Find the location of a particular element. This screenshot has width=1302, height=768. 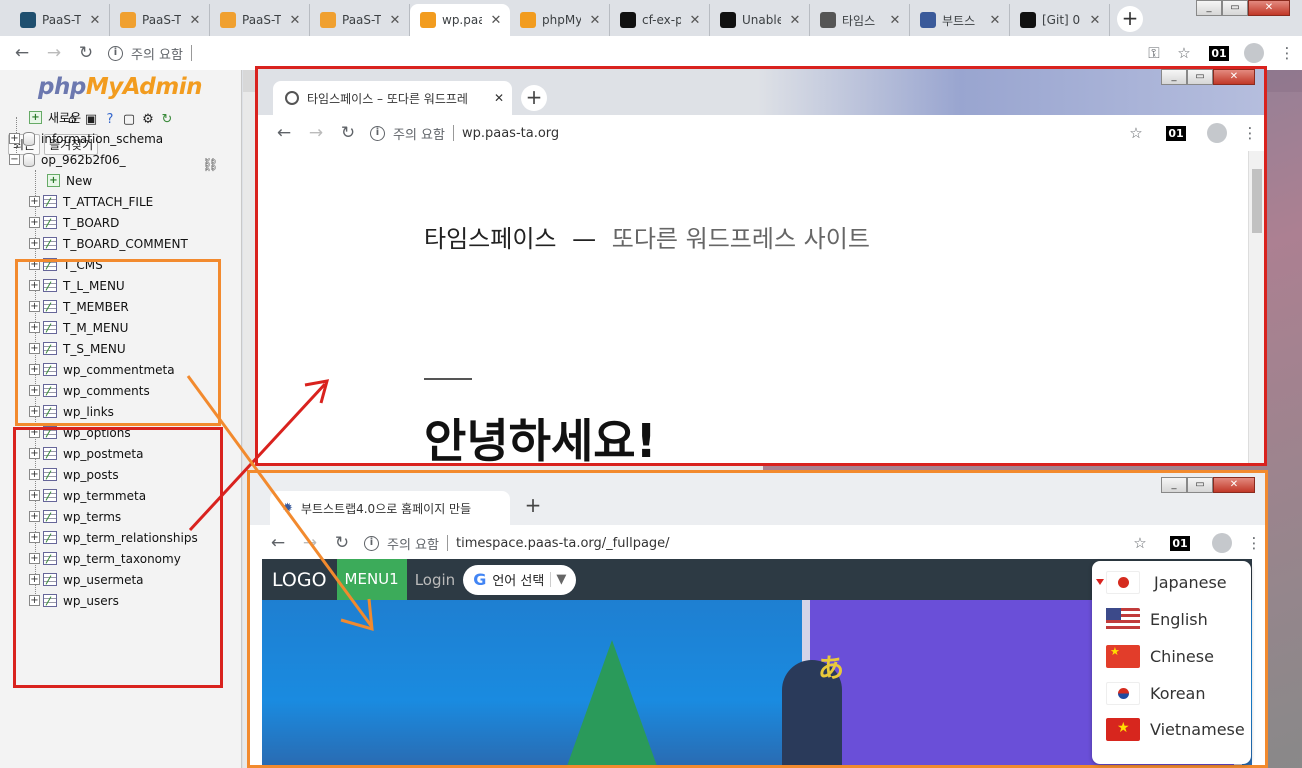

key-icon: ⚿ is located at coordinates (1154, 53).